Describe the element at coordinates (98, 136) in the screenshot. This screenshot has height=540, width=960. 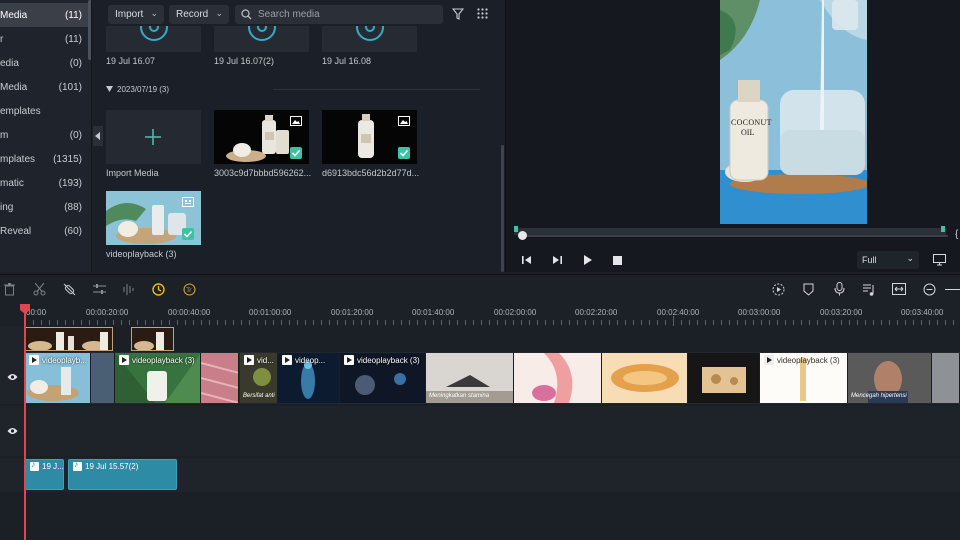
I see `collapse-panel-button` at that location.